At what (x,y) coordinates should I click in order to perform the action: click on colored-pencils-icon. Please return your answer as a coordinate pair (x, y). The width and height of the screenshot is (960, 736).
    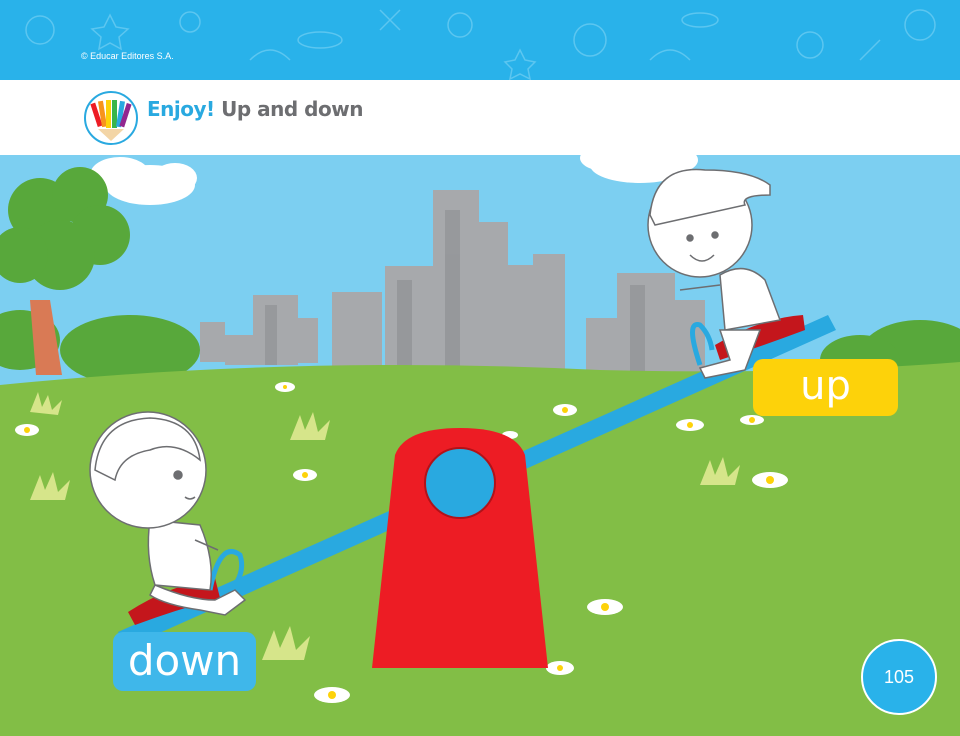
    Looking at the image, I should click on (111, 118).